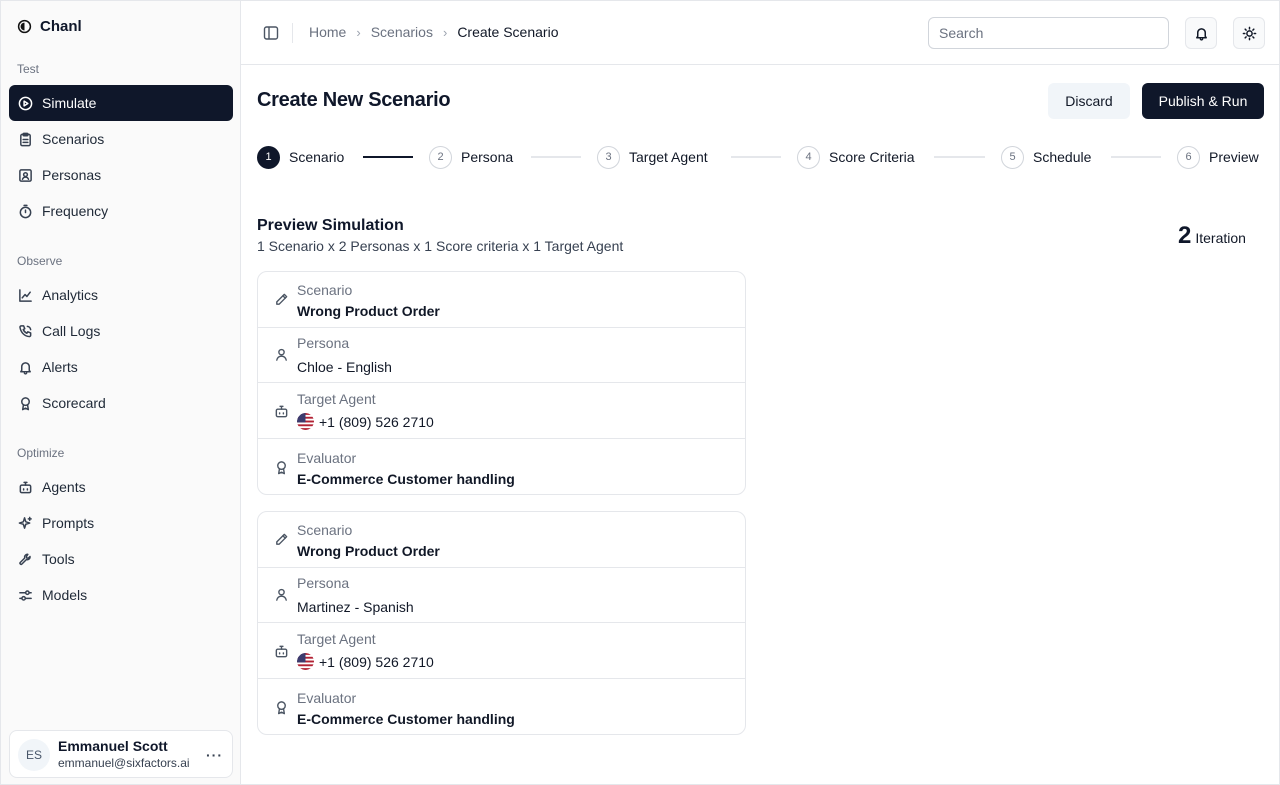 This screenshot has width=1280, height=785. What do you see at coordinates (121, 367) in the screenshot?
I see `sidebar-item-alerts: Alerts` at bounding box center [121, 367].